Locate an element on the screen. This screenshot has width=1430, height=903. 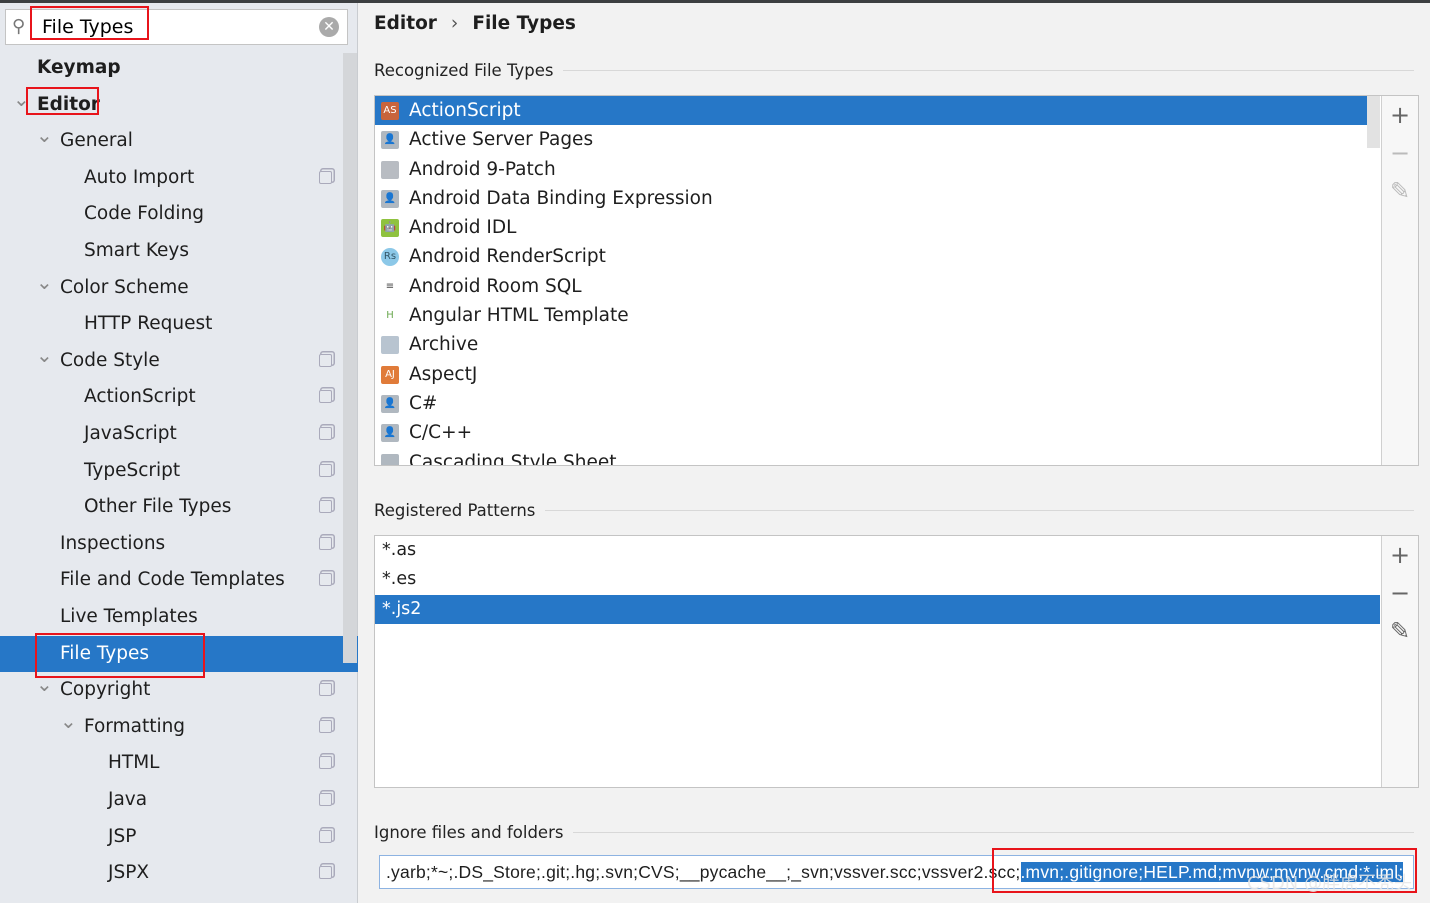
file-type-icon: 🤖 is located at coordinates (390, 228).